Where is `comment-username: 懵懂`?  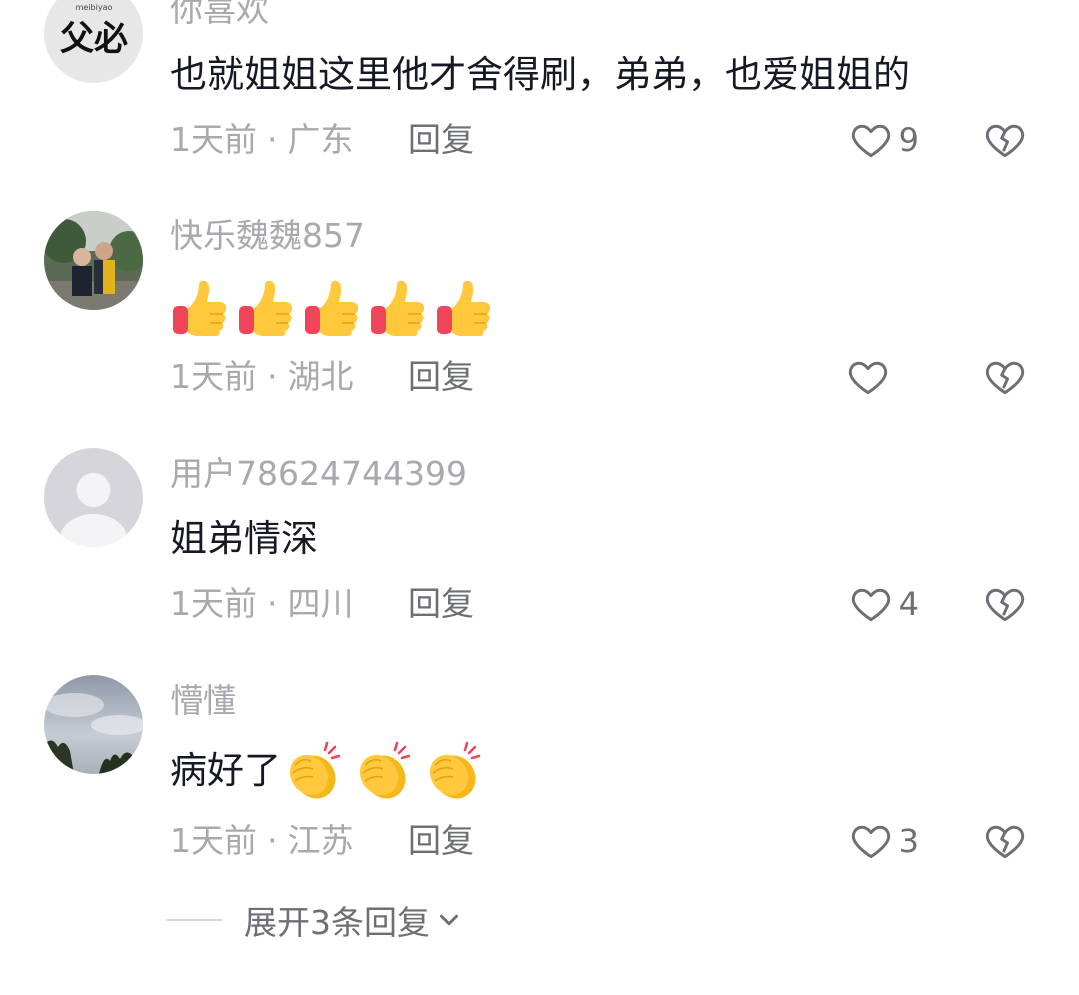
comment-username: 懵懂 is located at coordinates (203, 701).